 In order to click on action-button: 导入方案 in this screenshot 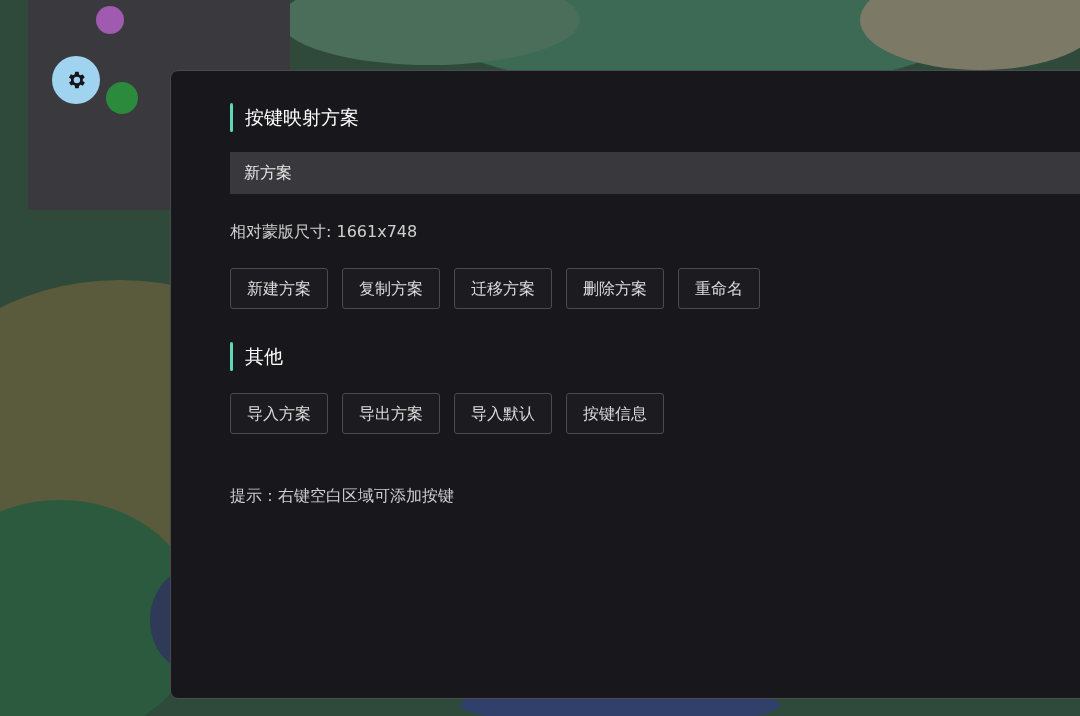, I will do `click(279, 413)`.